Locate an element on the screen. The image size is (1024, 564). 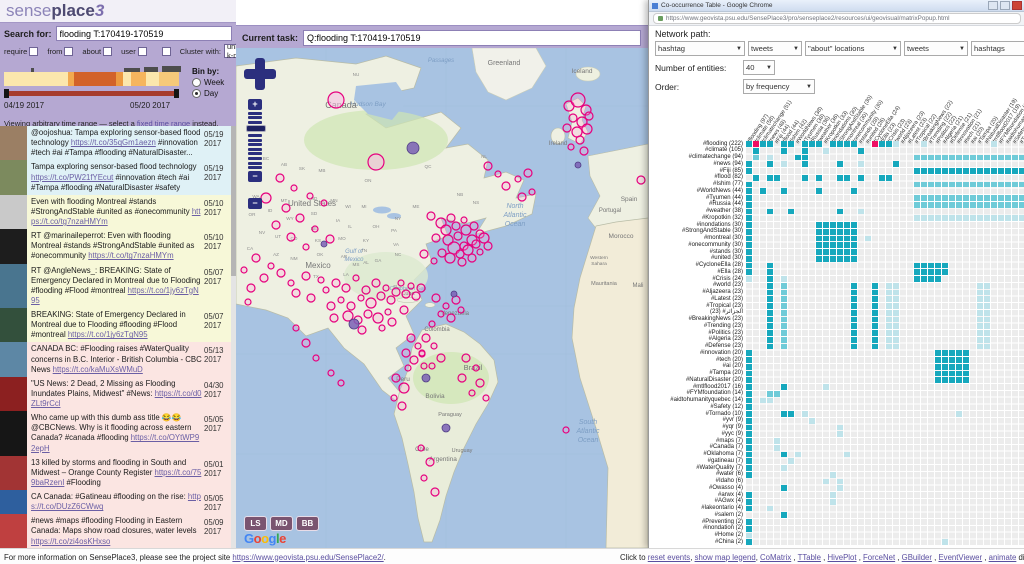
matrix-row-label: #maps (7) is located at coordinates (696, 441).